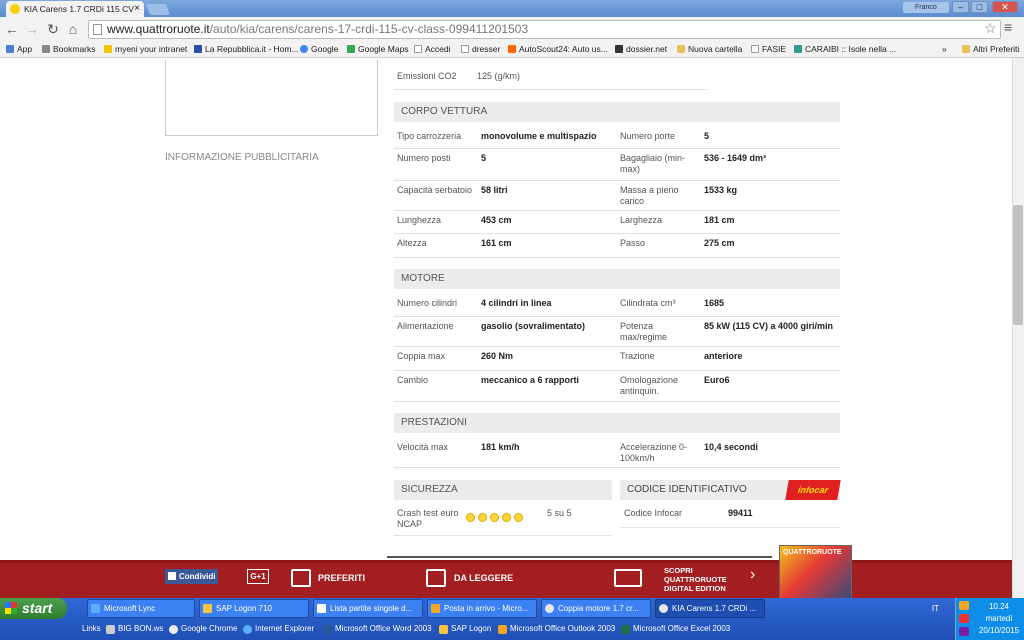 The width and height of the screenshot is (1024, 640). Describe the element at coordinates (33, 608) in the screenshot. I see `start-button: start` at that location.